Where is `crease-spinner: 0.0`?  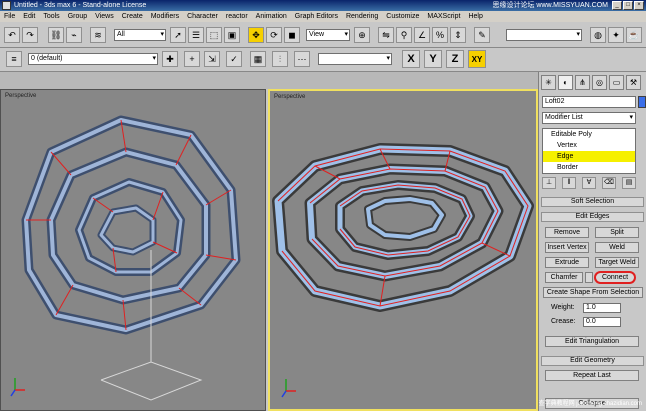 crease-spinner: 0.0 is located at coordinates (602, 322).